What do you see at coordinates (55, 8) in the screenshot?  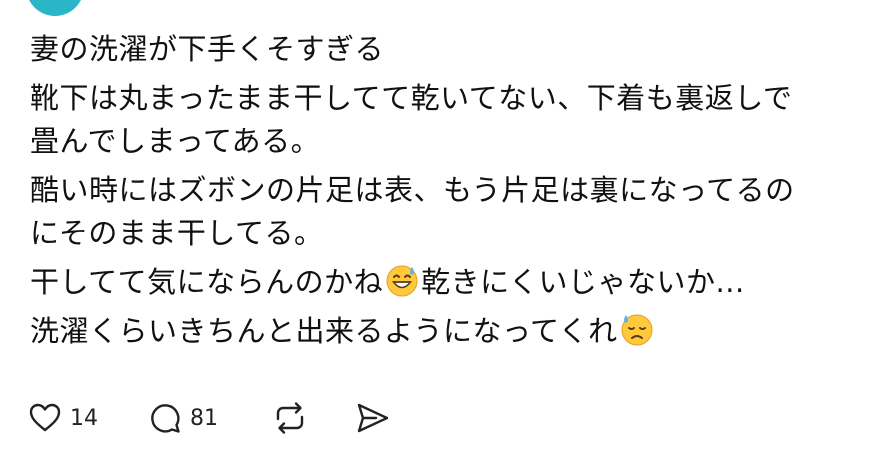 I see `avatar` at bounding box center [55, 8].